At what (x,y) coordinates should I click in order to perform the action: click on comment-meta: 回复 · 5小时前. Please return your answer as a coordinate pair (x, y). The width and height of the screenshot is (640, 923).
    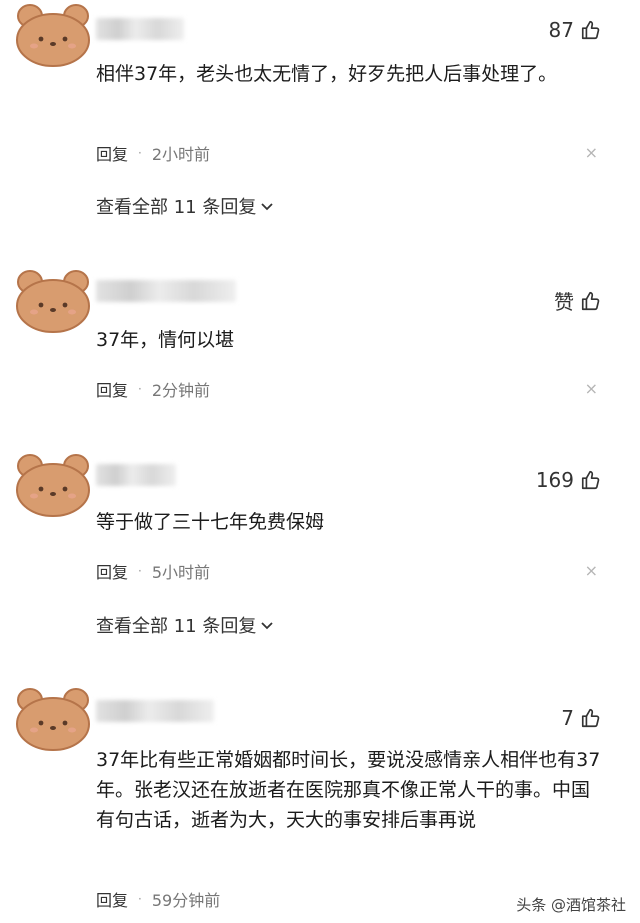
    Looking at the image, I should click on (153, 571).